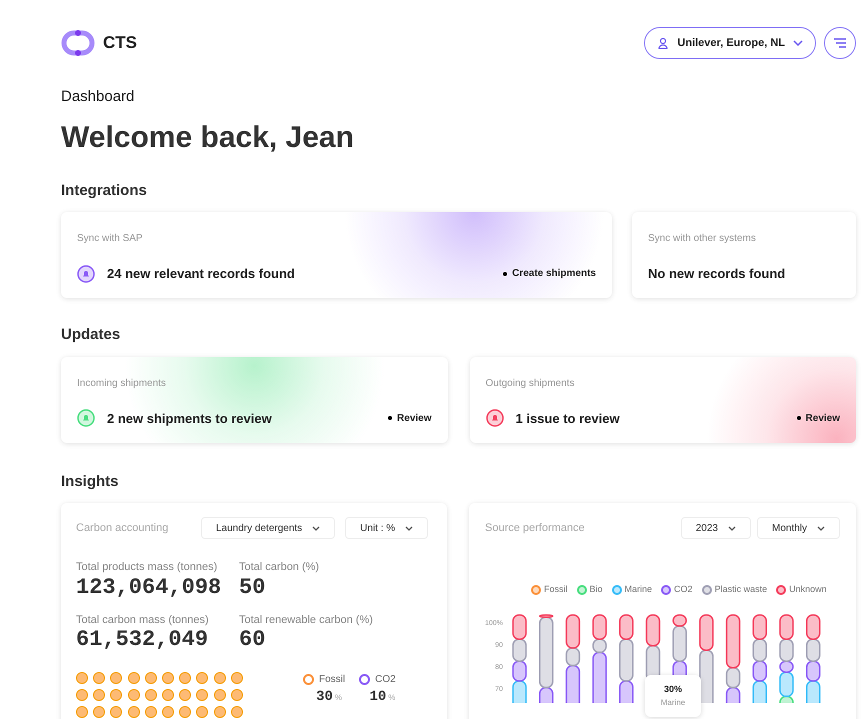  I want to click on status-message: 2 new shipments to review, so click(189, 419).